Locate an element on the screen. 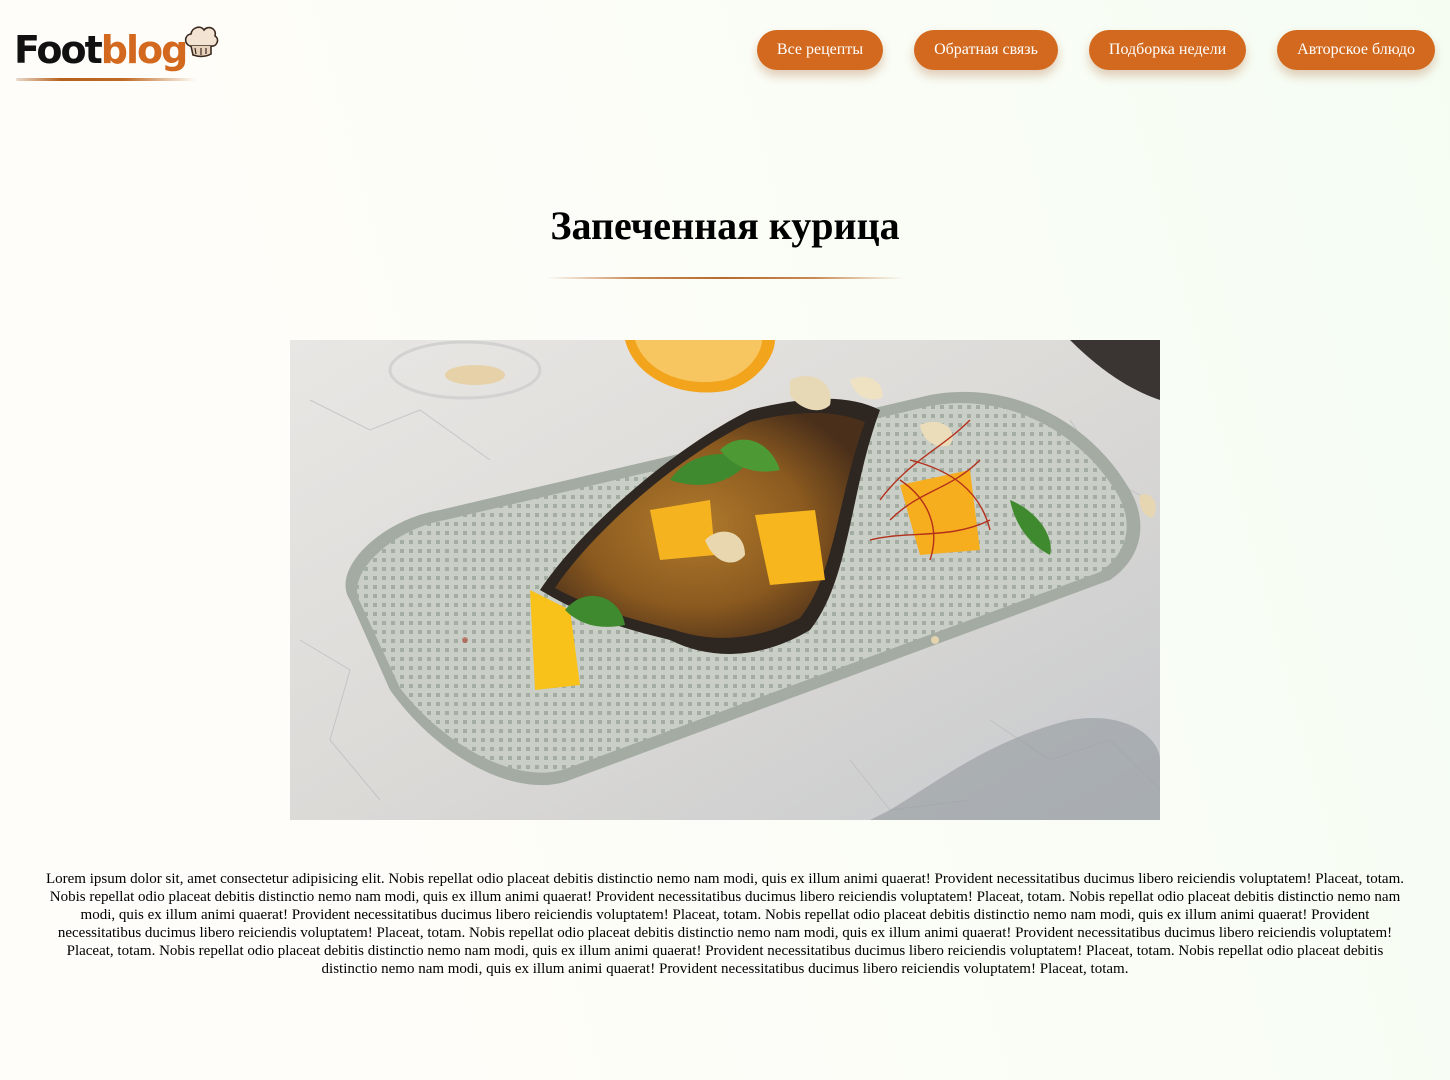 This screenshot has width=1450, height=1080. logo-underline is located at coordinates (106, 79).